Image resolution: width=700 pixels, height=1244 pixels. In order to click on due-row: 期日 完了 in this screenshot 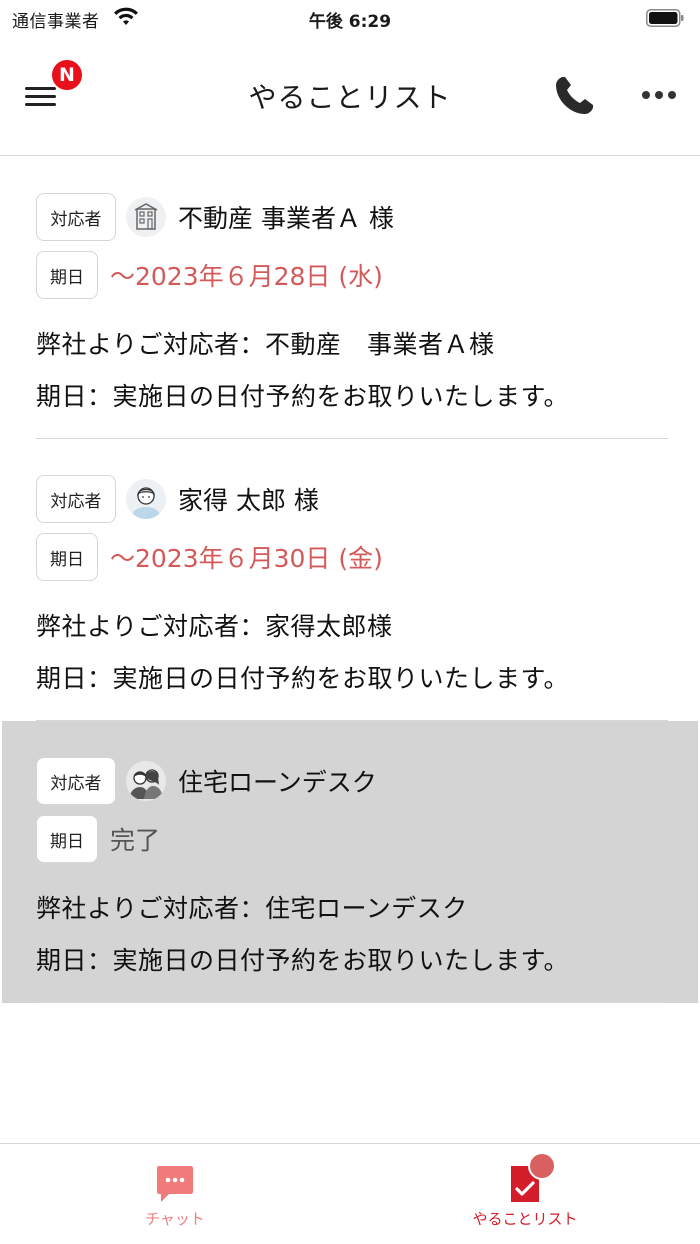, I will do `click(98, 839)`.